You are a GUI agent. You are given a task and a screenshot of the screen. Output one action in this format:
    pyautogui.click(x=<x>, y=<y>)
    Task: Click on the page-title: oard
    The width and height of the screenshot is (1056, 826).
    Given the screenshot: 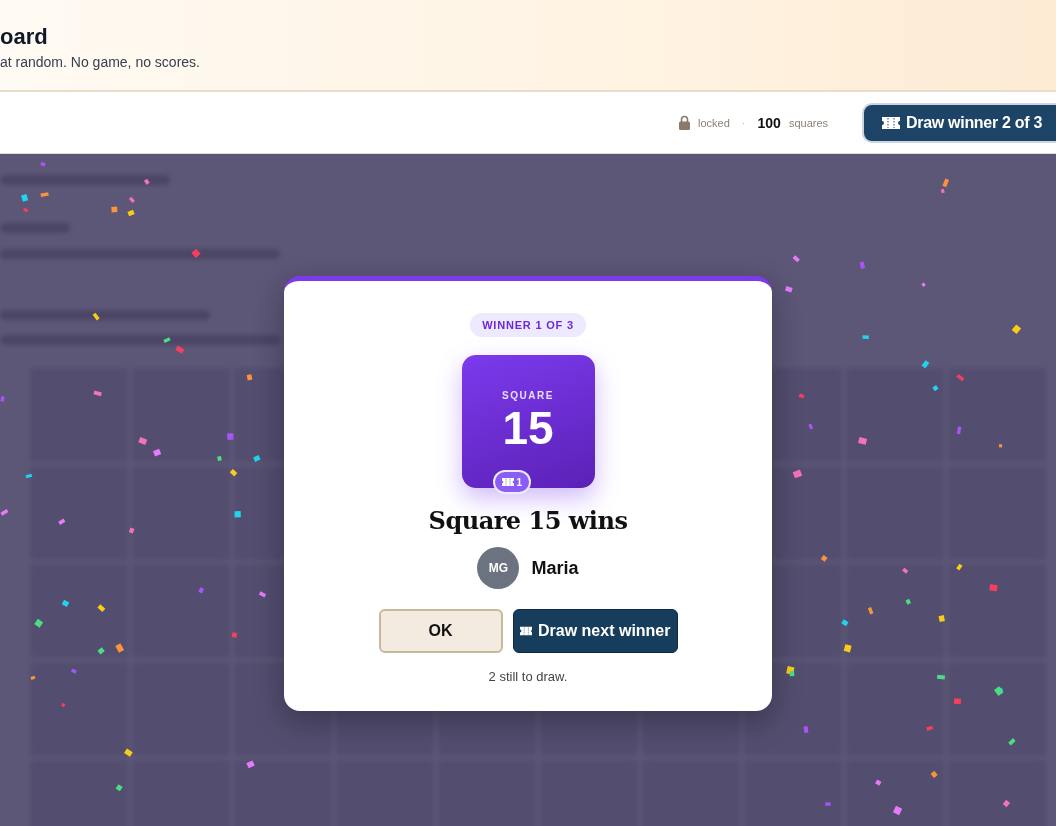 What is the action you would take?
    pyautogui.click(x=24, y=37)
    